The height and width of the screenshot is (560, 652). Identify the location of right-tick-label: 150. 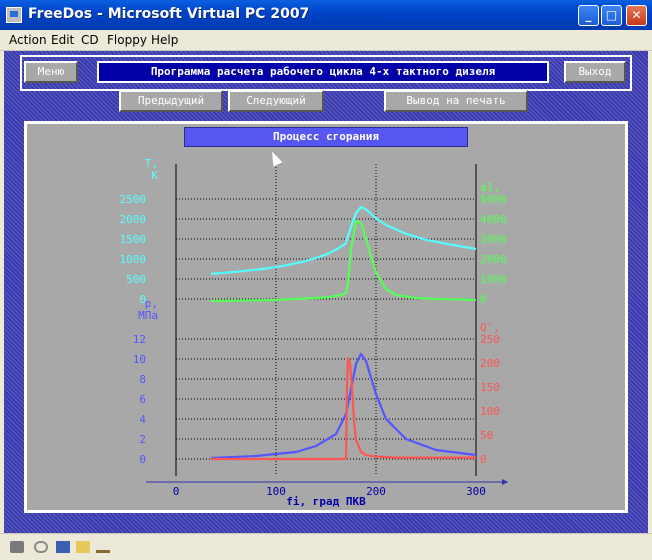
(490, 387).